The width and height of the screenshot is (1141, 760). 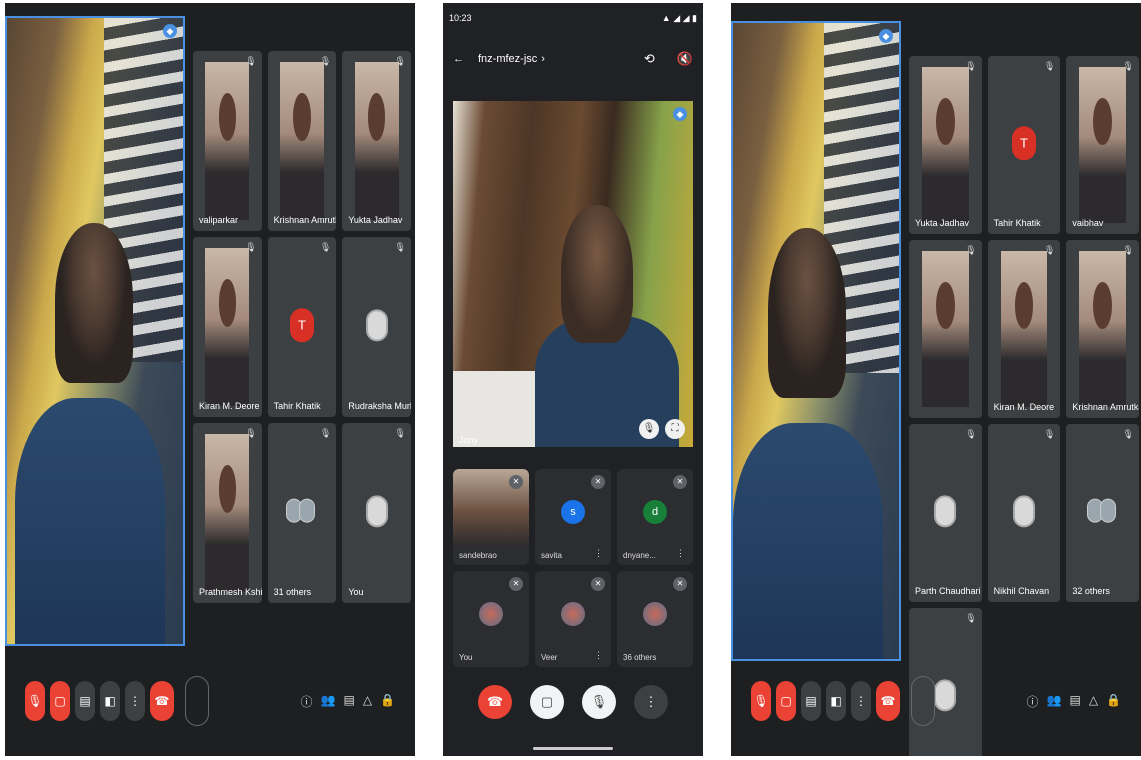 I want to click on participant-tile: 🎙 Parth Chaudhari, so click(x=945, y=513).